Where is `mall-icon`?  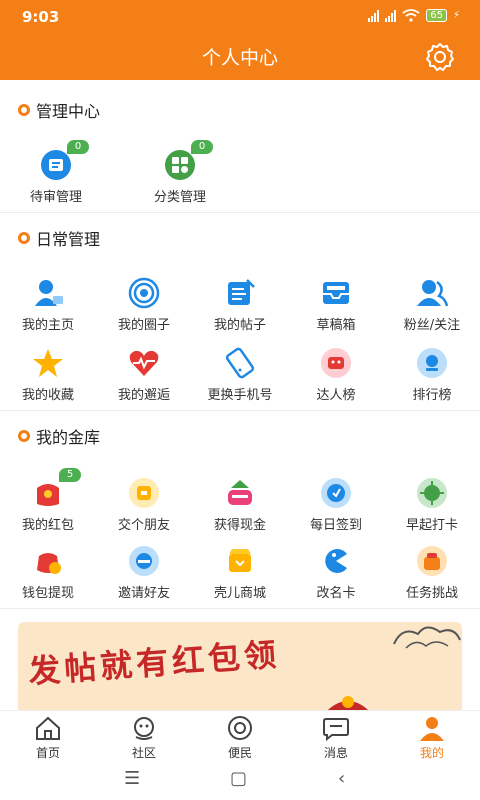 mall-icon is located at coordinates (240, 561).